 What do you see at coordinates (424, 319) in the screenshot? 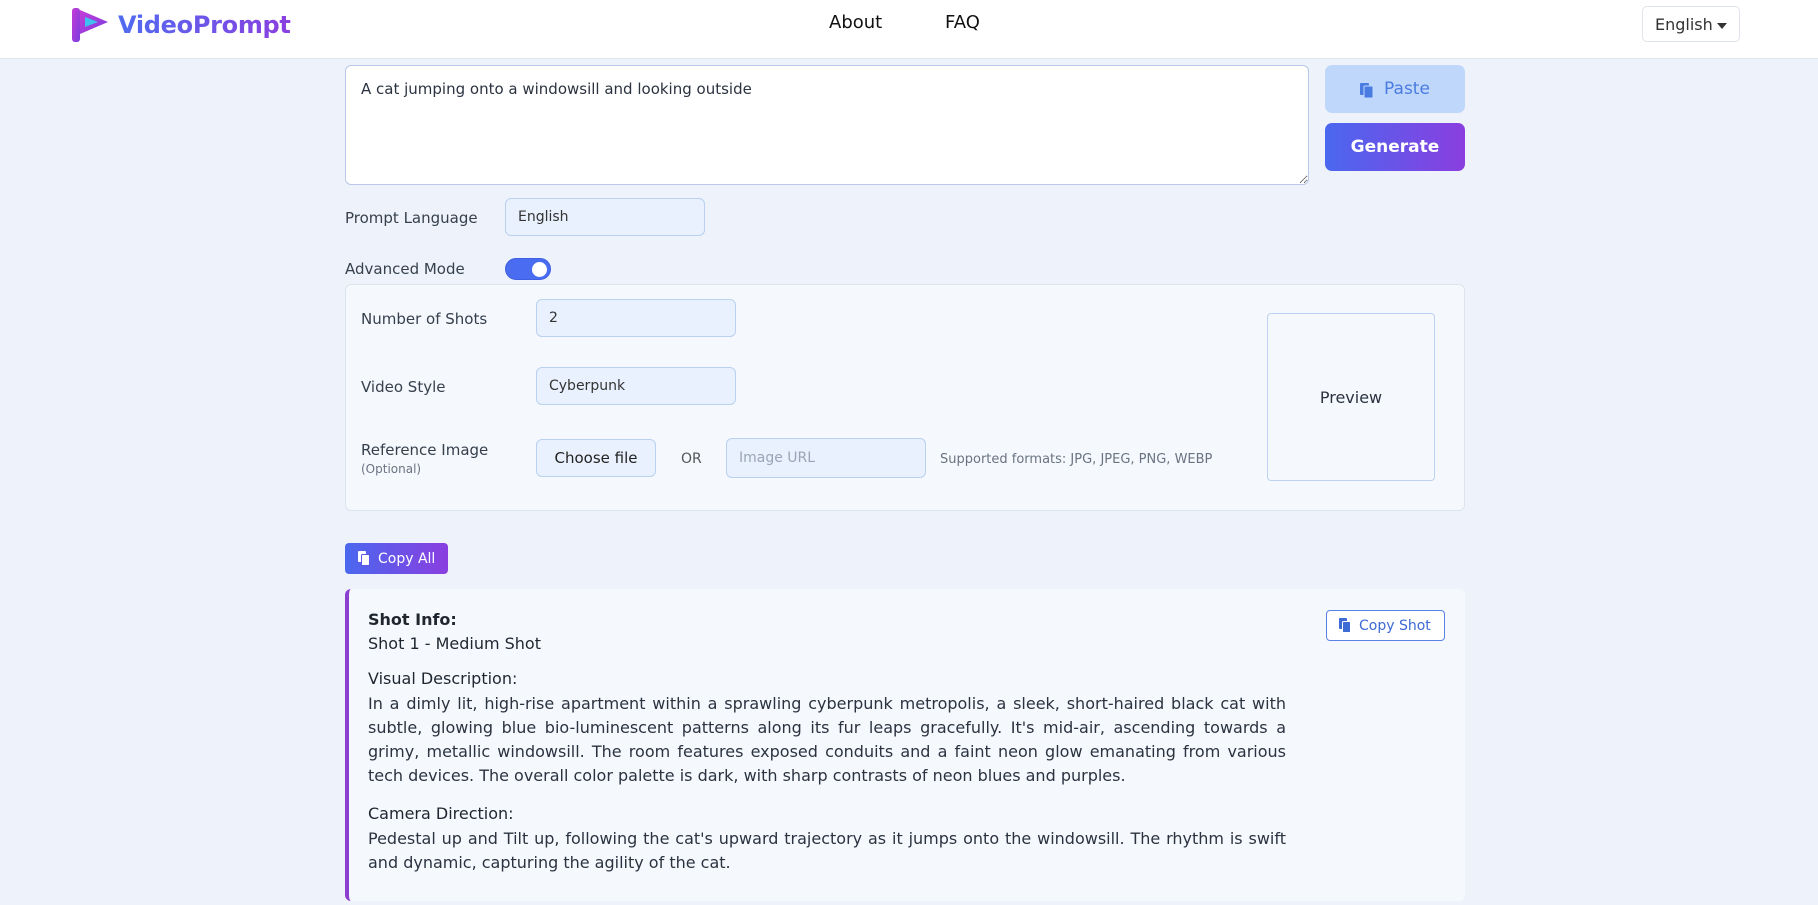
I see `number-of-shots-label: Number of Shots` at bounding box center [424, 319].